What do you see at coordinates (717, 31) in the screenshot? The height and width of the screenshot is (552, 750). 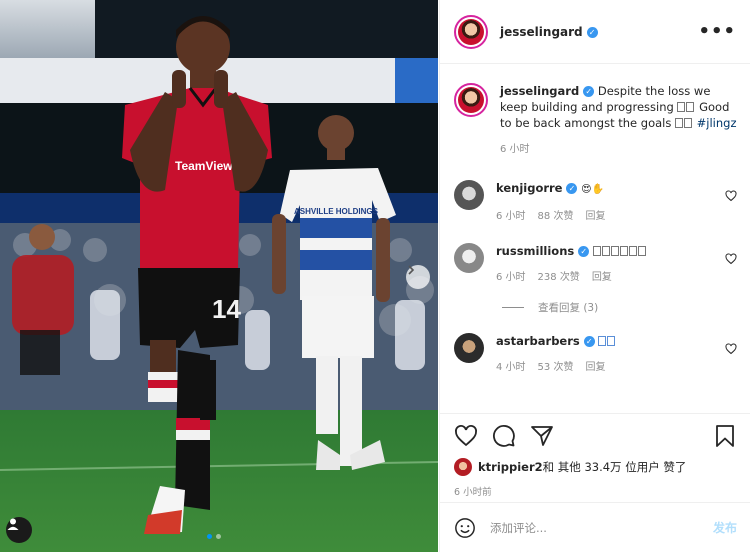 I see `more-icon: •••` at bounding box center [717, 31].